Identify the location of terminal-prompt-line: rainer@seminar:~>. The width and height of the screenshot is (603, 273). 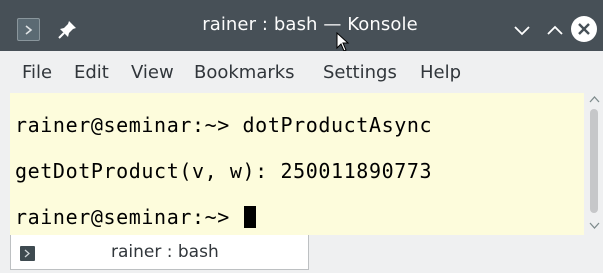
(135, 217).